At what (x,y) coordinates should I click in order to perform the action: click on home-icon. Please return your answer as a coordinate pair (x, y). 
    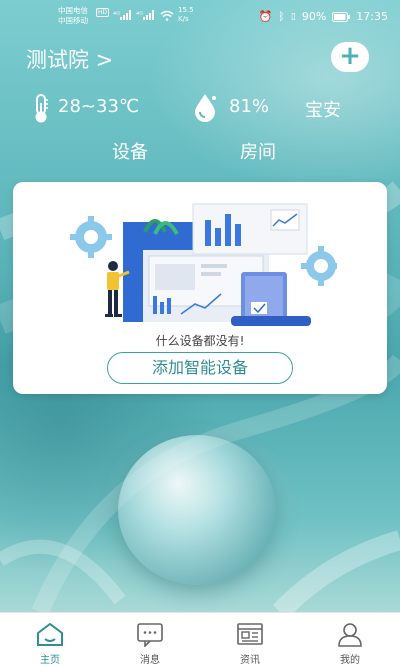
    Looking at the image, I should click on (50, 634).